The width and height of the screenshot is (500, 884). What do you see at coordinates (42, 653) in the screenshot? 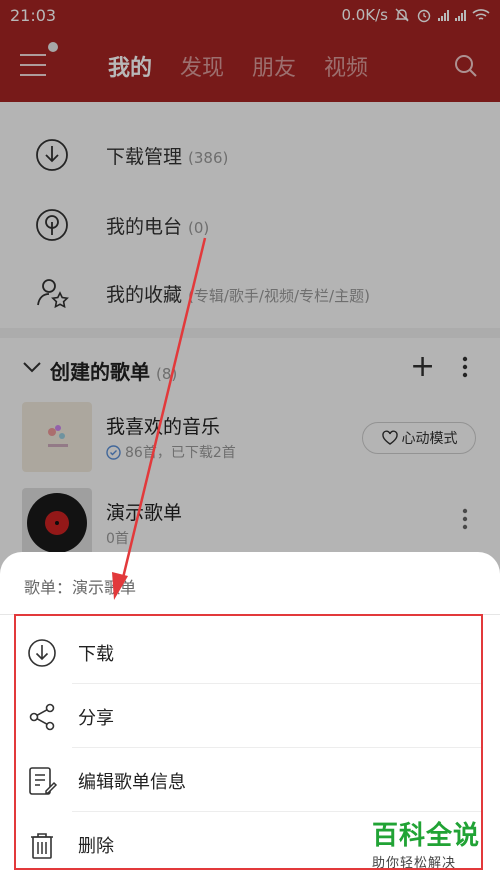
I see `download-icon` at bounding box center [42, 653].